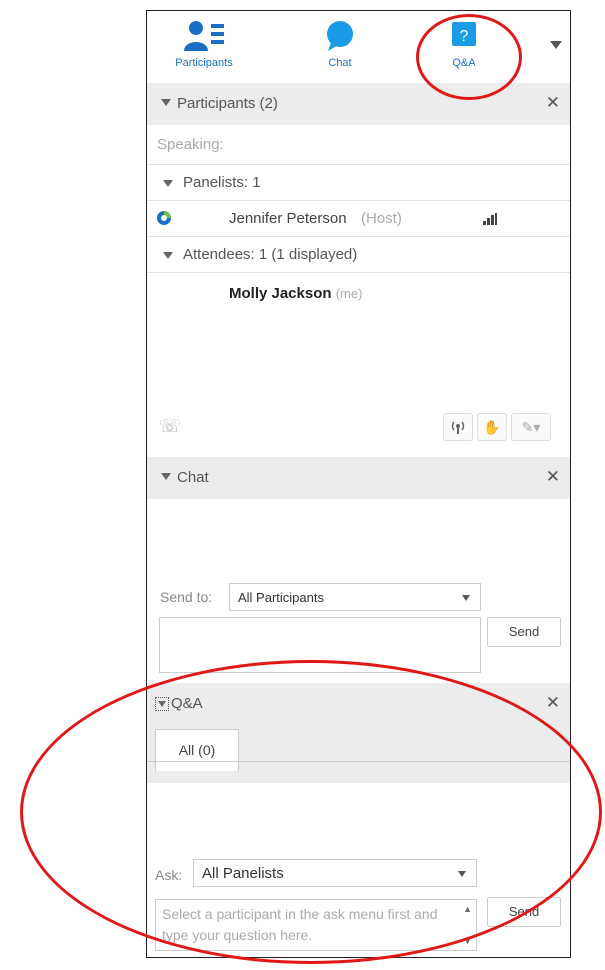 This screenshot has height=970, width=605. I want to click on chat-send-button: Send, so click(524, 632).